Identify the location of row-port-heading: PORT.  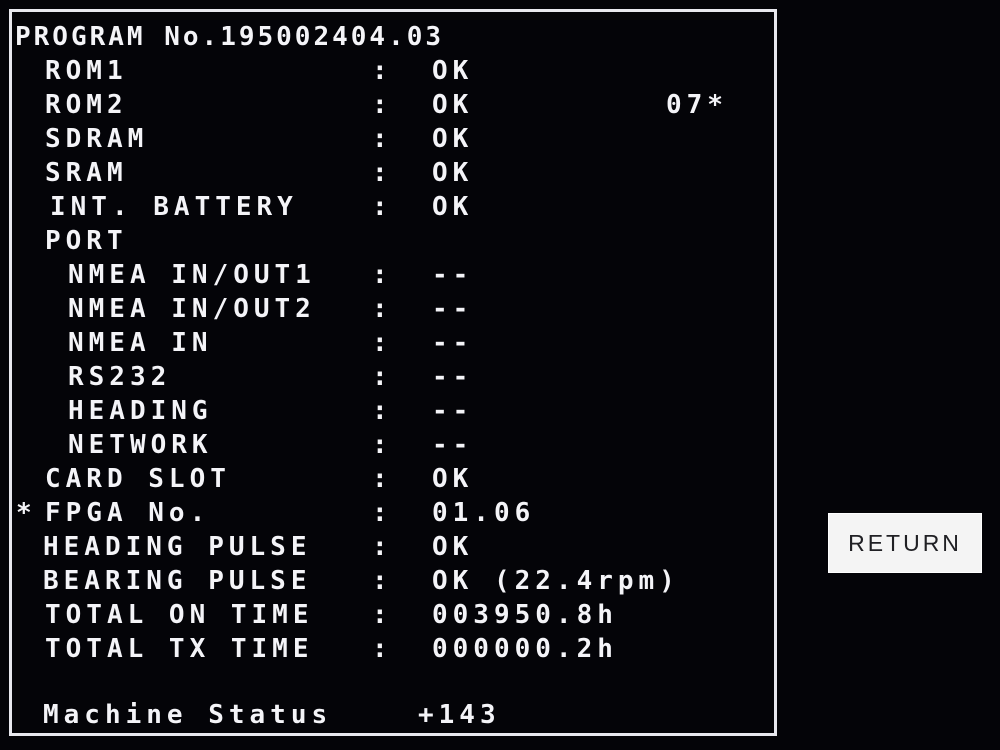
(86, 241).